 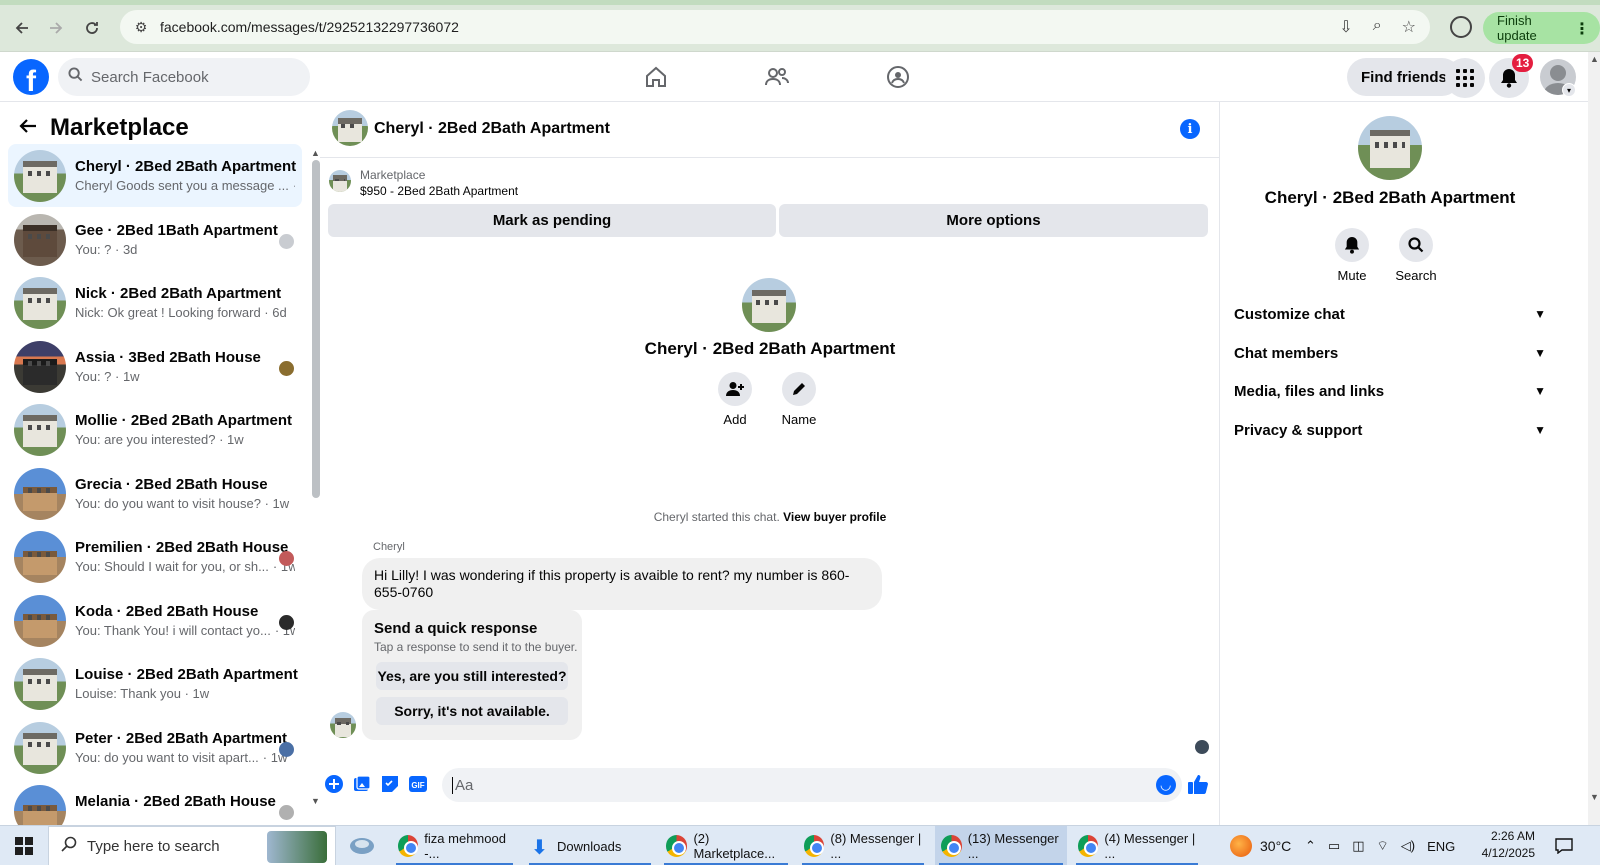 I want to click on forward-icon, so click(x=56, y=28).